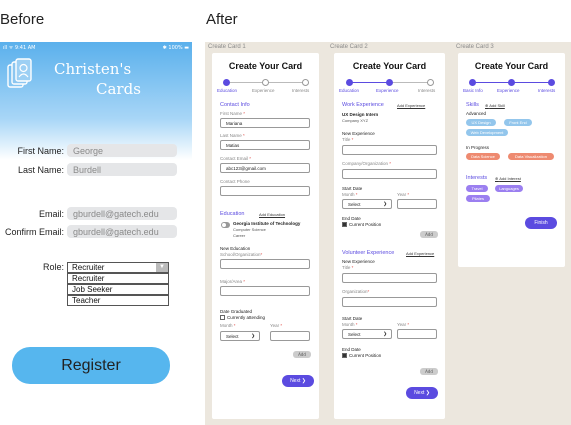 The width and height of the screenshot is (571, 425). I want to click on last-name-input: Burdell, so click(122, 169).